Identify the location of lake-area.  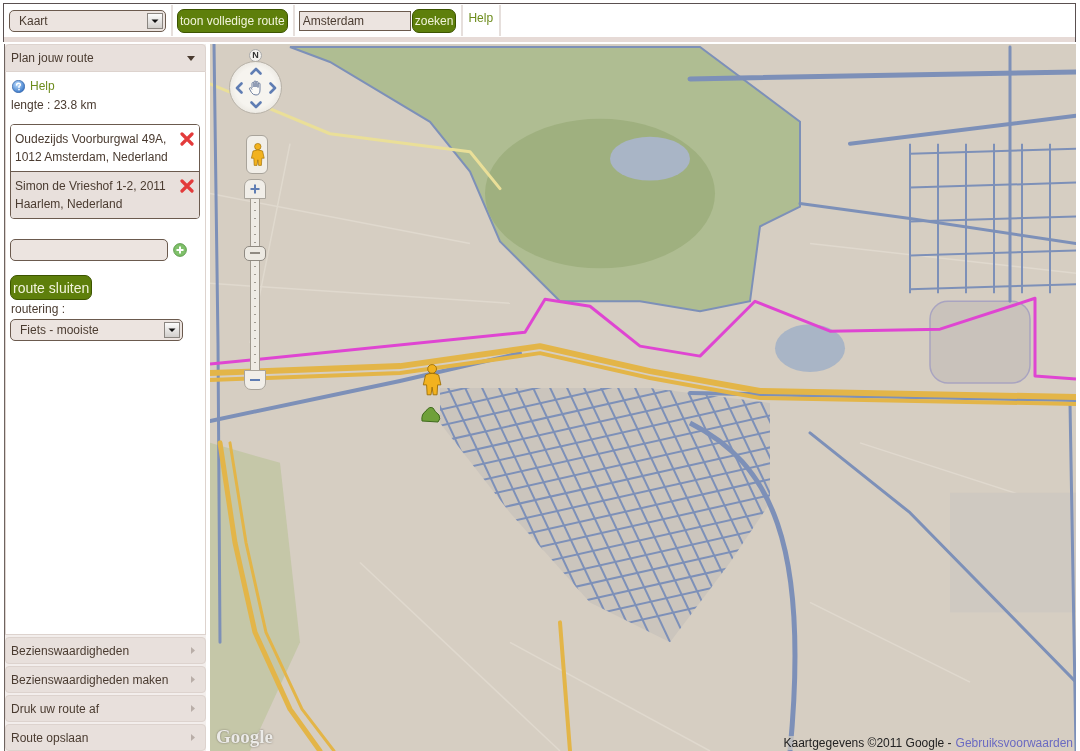
(810, 348).